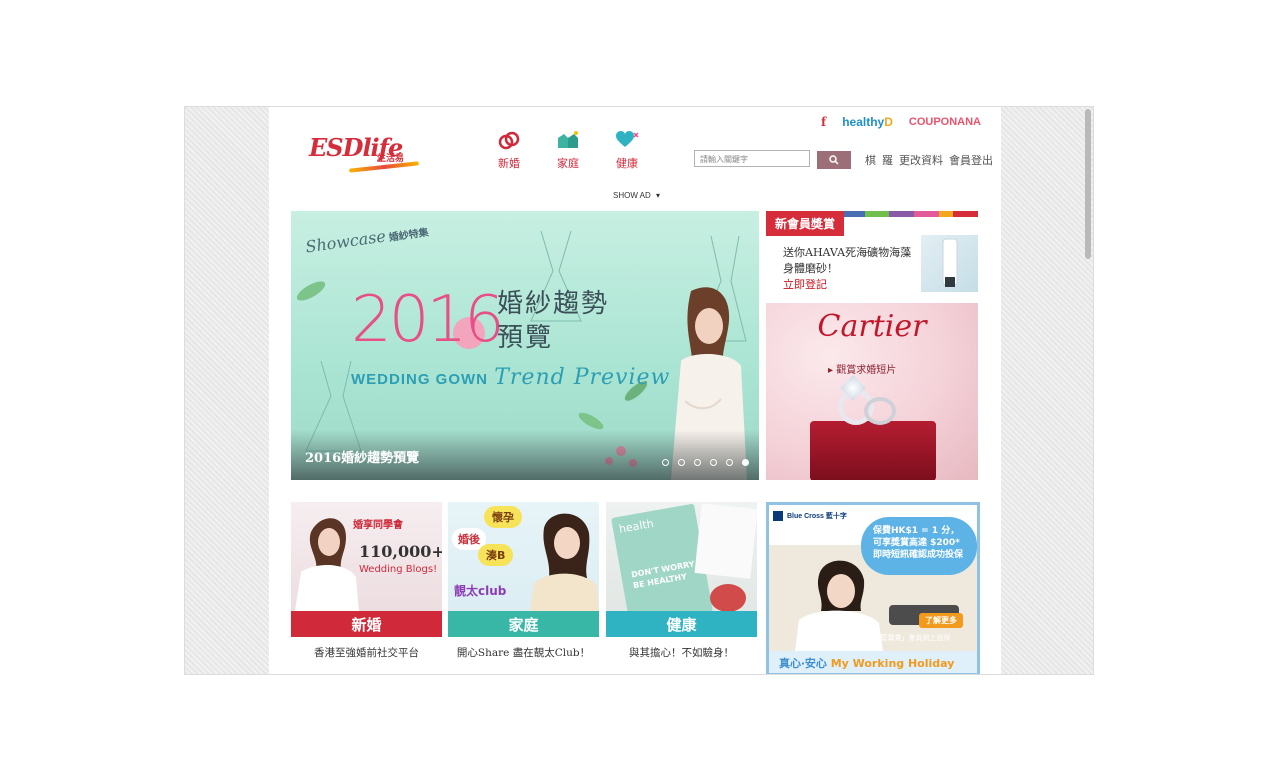  Describe the element at coordinates (805, 223) in the screenshot. I see `member-reward-tag: 新會員獎賞` at that location.